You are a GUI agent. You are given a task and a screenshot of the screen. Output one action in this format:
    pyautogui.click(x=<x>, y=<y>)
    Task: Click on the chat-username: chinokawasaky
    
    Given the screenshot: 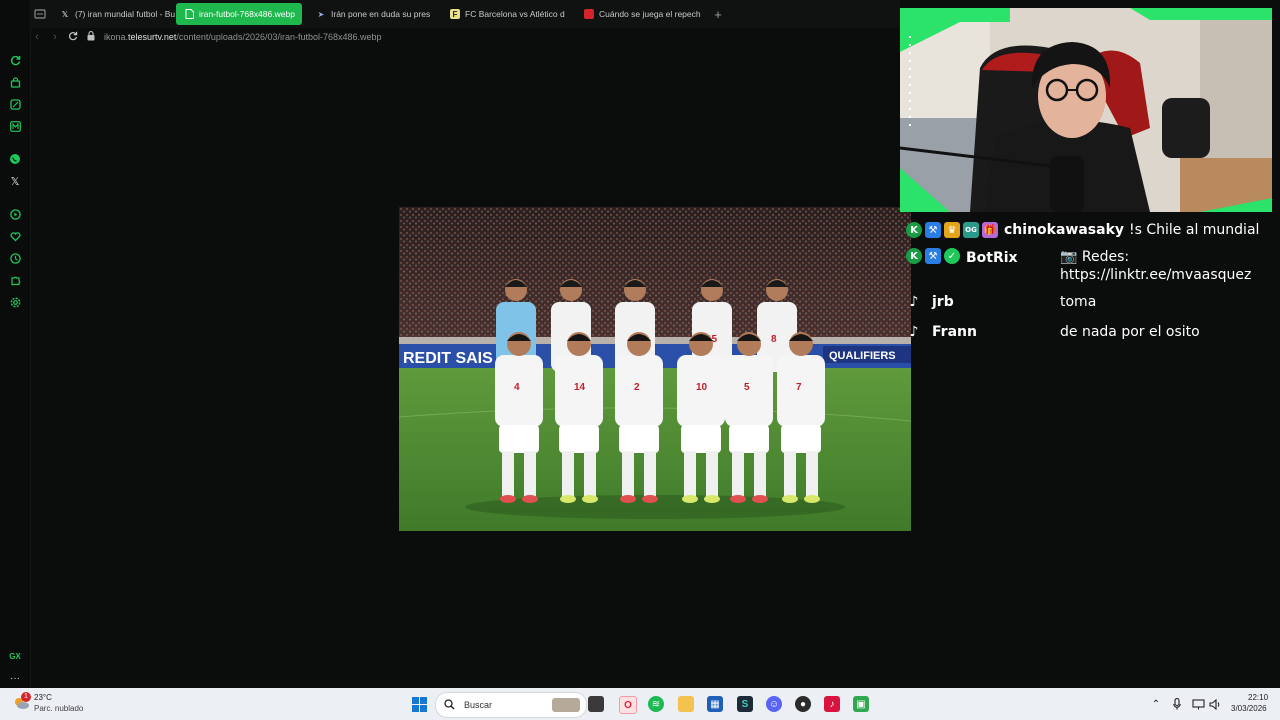 What is the action you would take?
    pyautogui.click(x=1064, y=230)
    